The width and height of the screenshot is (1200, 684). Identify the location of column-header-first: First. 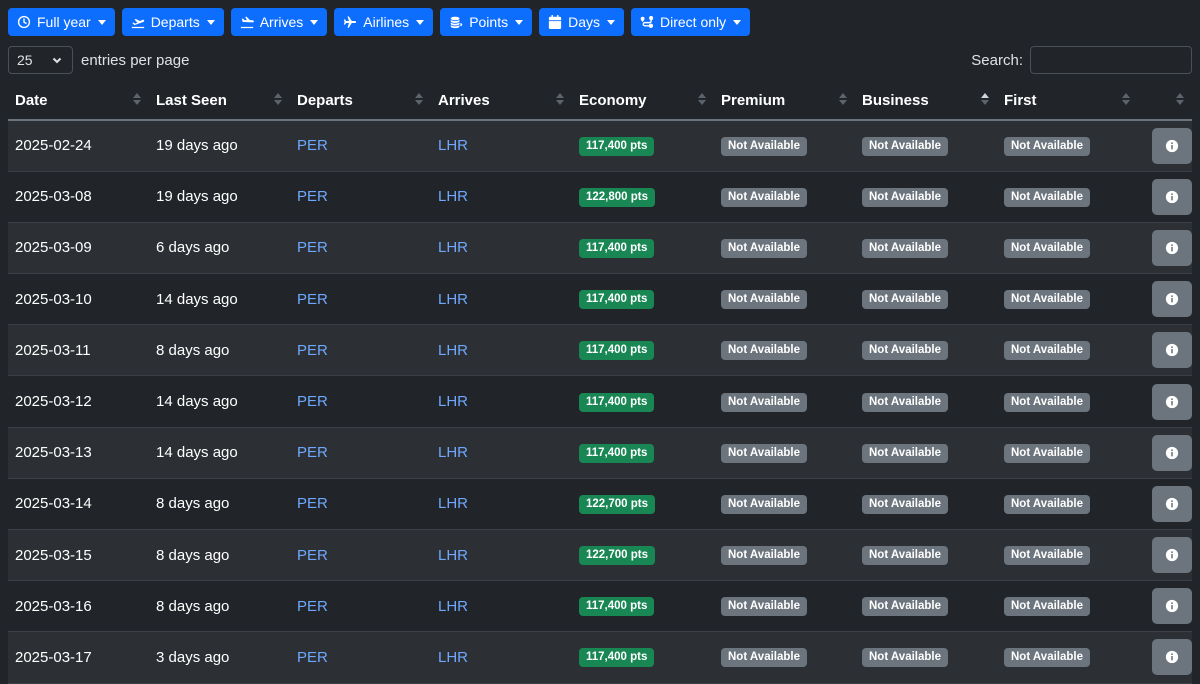
(1067, 101).